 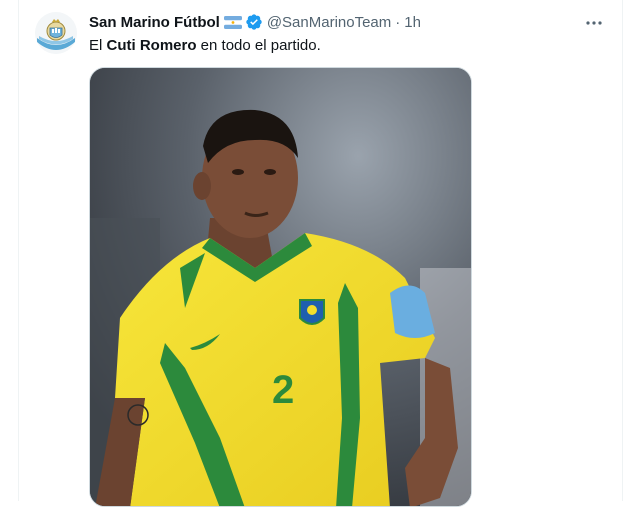 What do you see at coordinates (283, 390) in the screenshot?
I see `shirt-number: 2` at bounding box center [283, 390].